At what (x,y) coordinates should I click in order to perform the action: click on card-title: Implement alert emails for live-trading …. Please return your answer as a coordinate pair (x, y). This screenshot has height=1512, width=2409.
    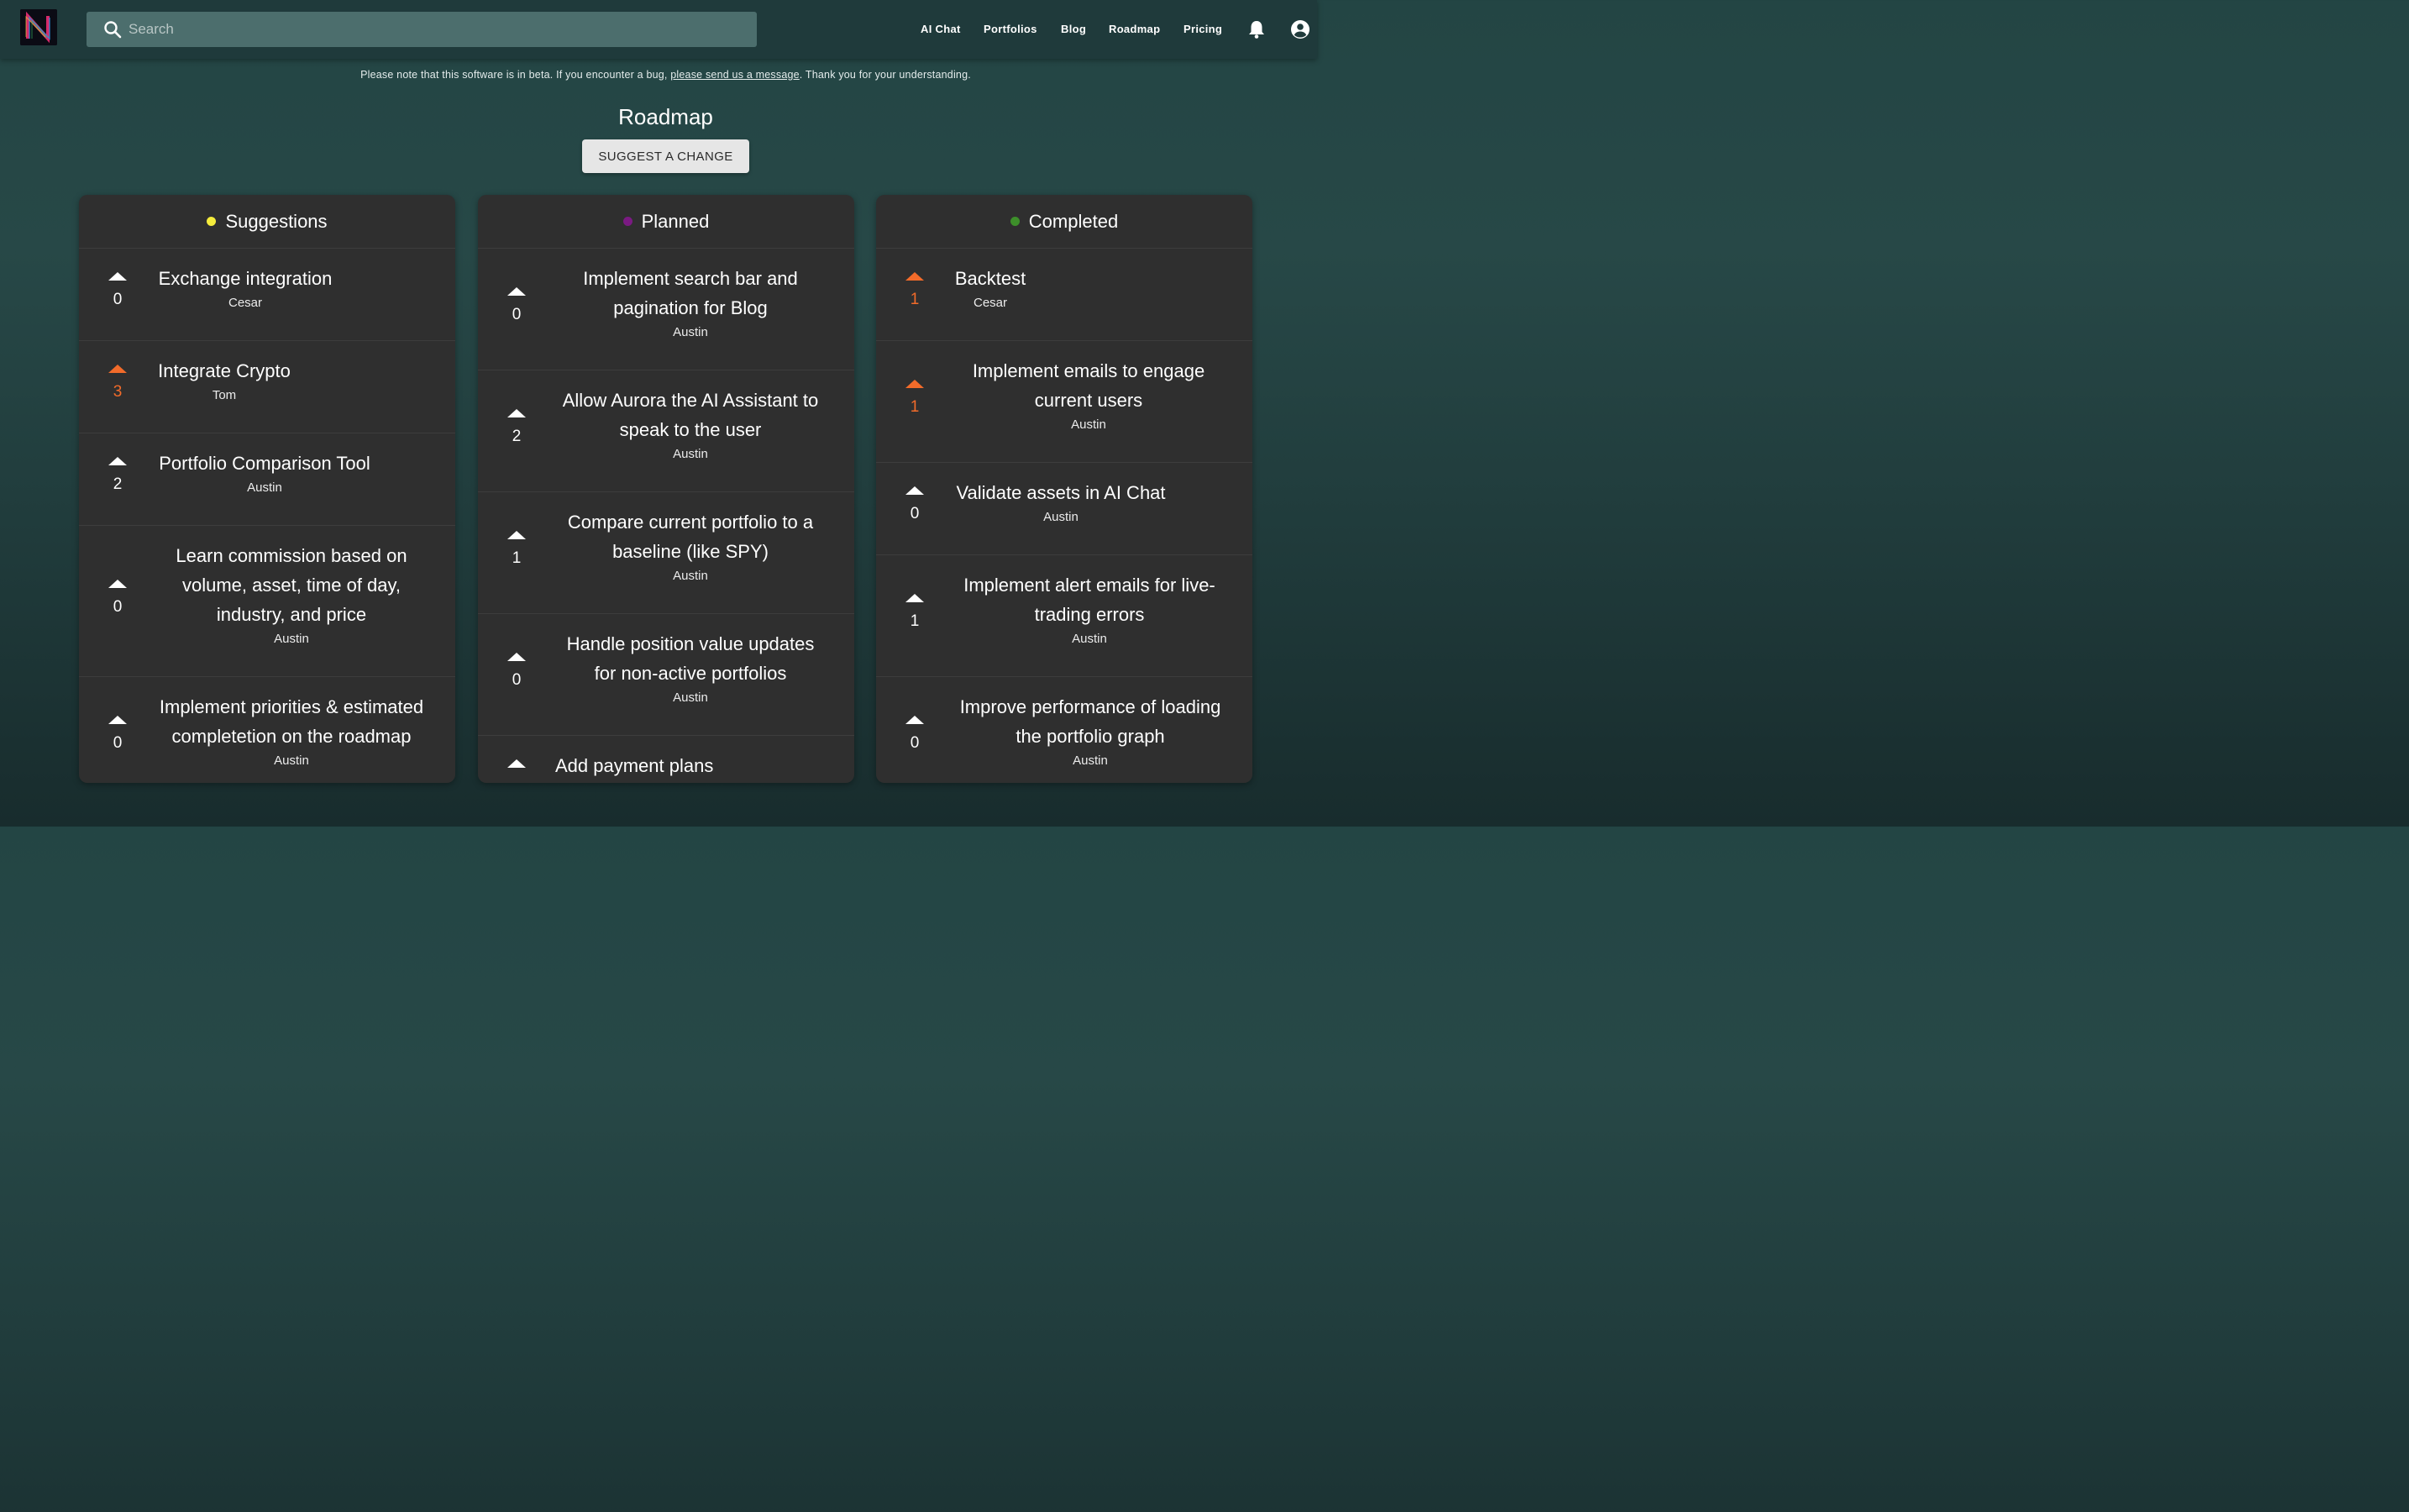
    Looking at the image, I should click on (1089, 600).